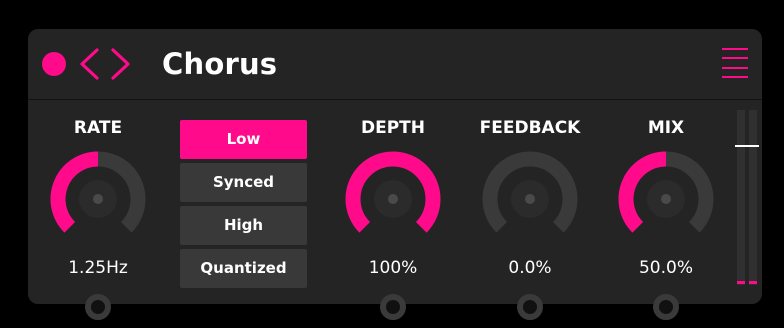 The image size is (784, 328). What do you see at coordinates (530, 268) in the screenshot?
I see `feedback-value: 0.0%` at bounding box center [530, 268].